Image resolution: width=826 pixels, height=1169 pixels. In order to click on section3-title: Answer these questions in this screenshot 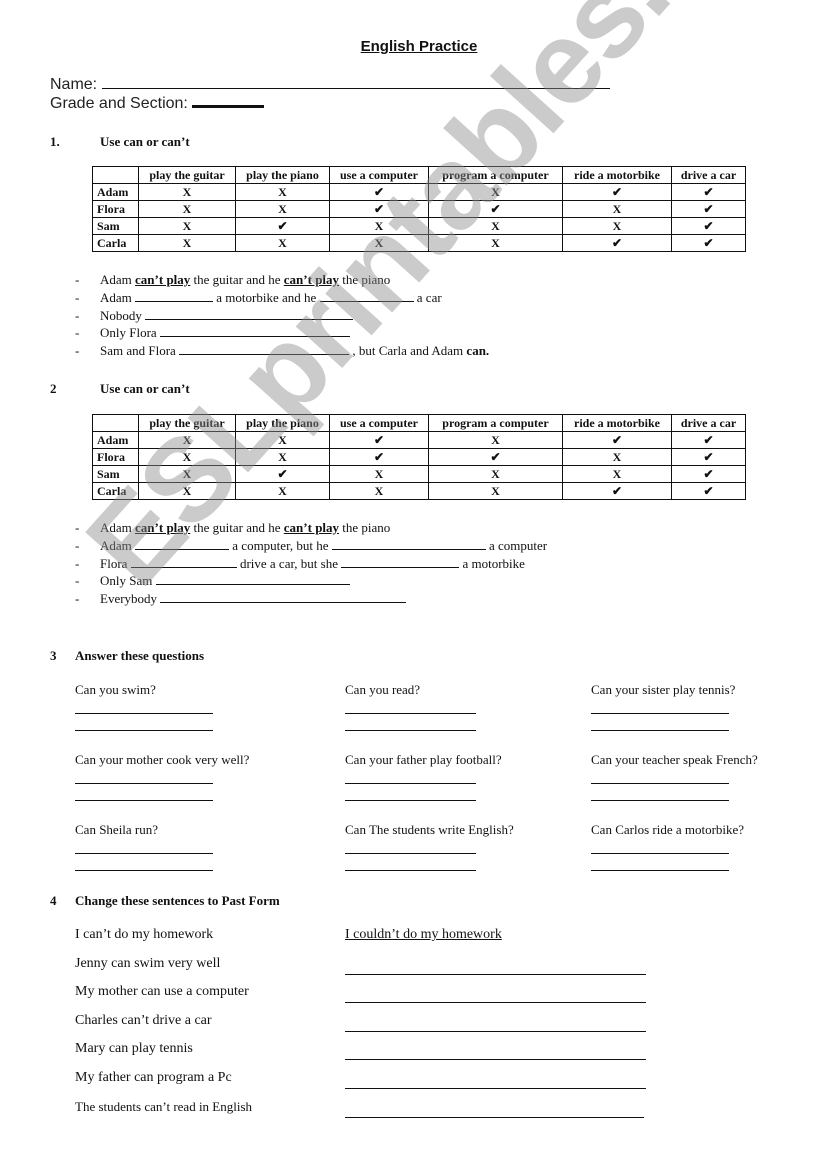, I will do `click(140, 655)`.